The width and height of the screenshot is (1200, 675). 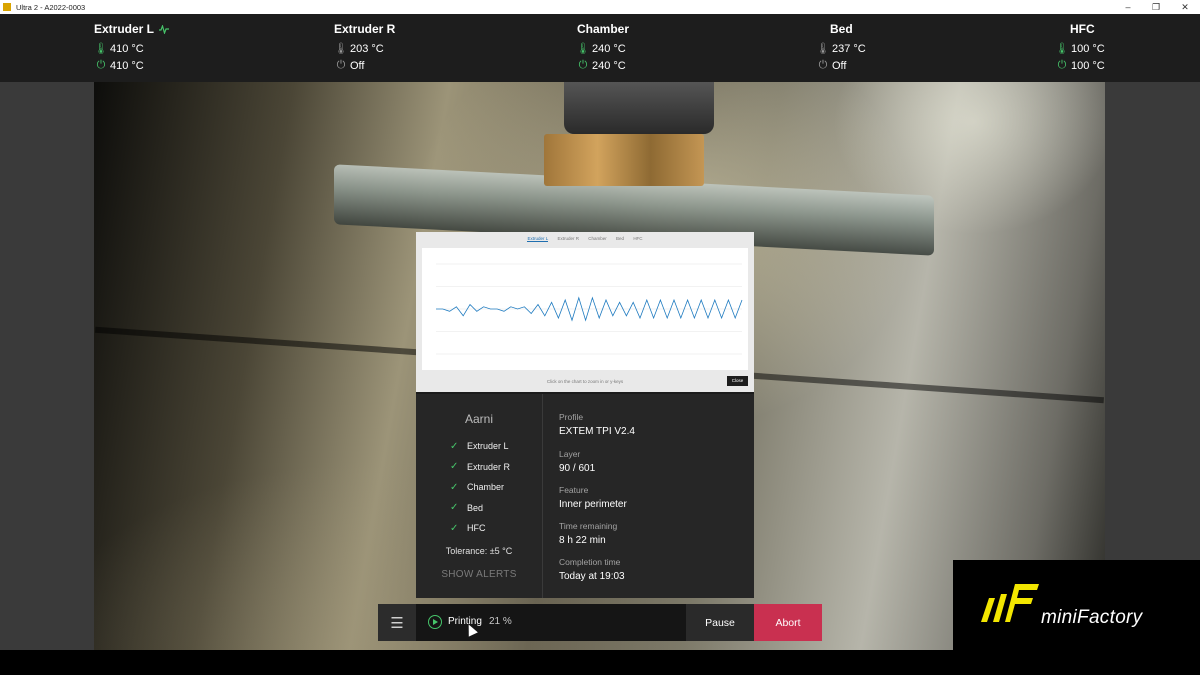 I want to click on info-layer: Layer 90 / 601, so click(x=577, y=461).